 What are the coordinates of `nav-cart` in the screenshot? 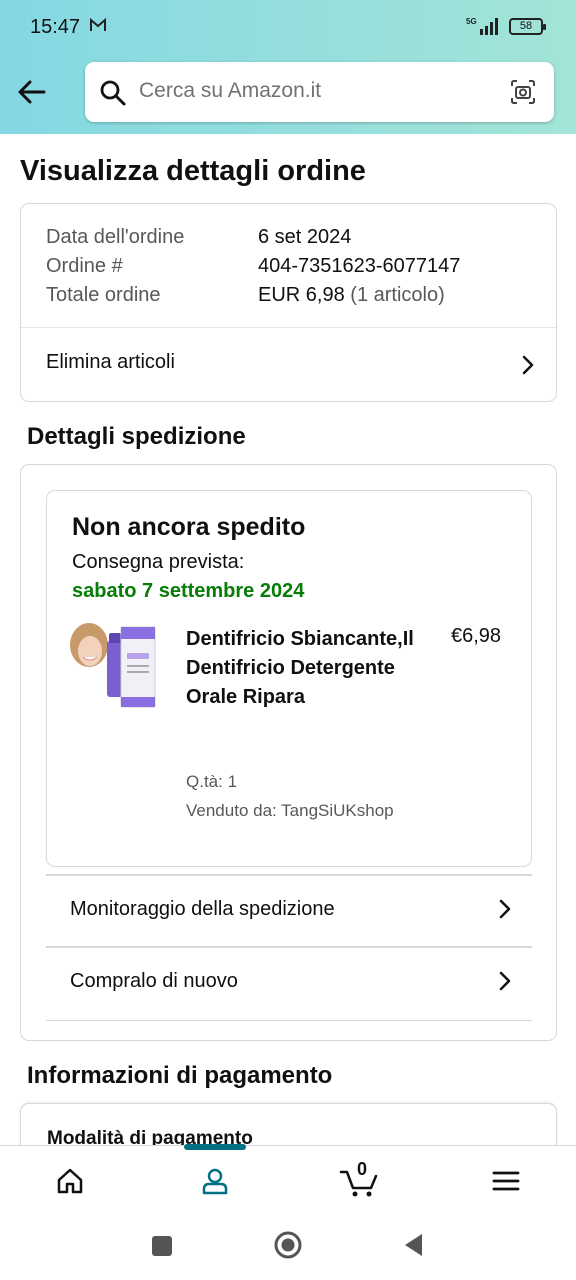 It's located at (360, 1181).